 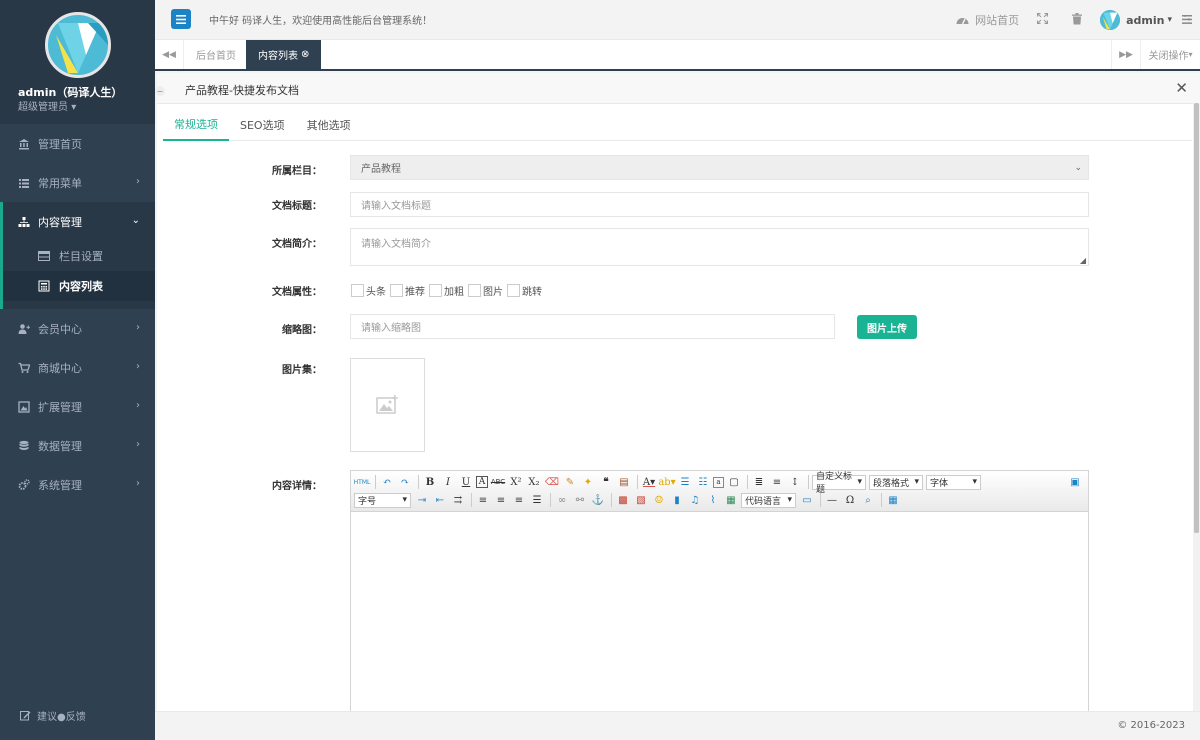 I want to click on insert-table-icon: ▦, so click(x=893, y=500).